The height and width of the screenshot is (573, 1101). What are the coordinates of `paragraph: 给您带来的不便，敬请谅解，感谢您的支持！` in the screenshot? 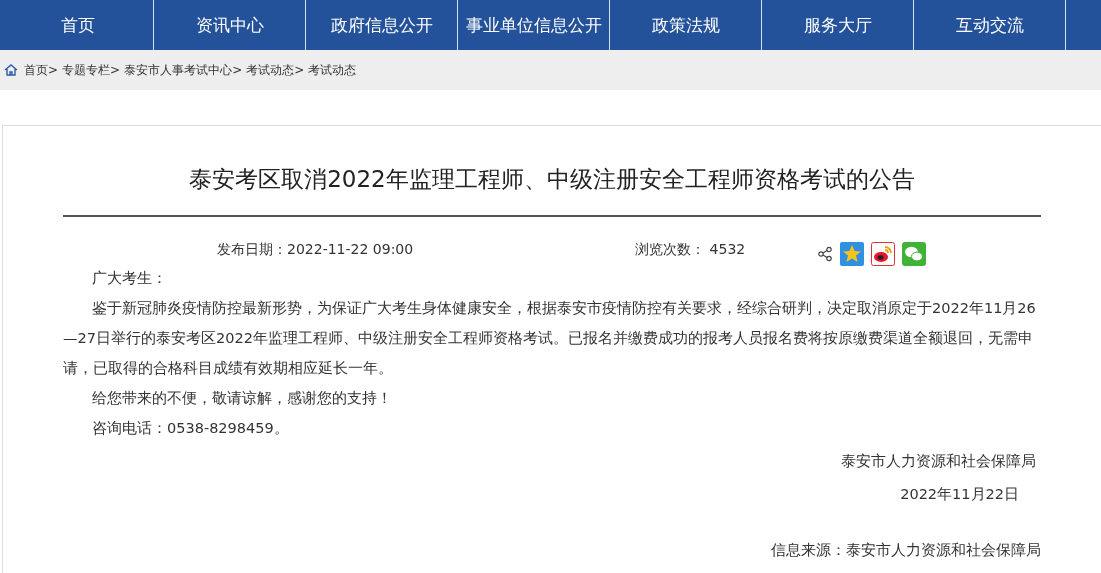 It's located at (242, 398).